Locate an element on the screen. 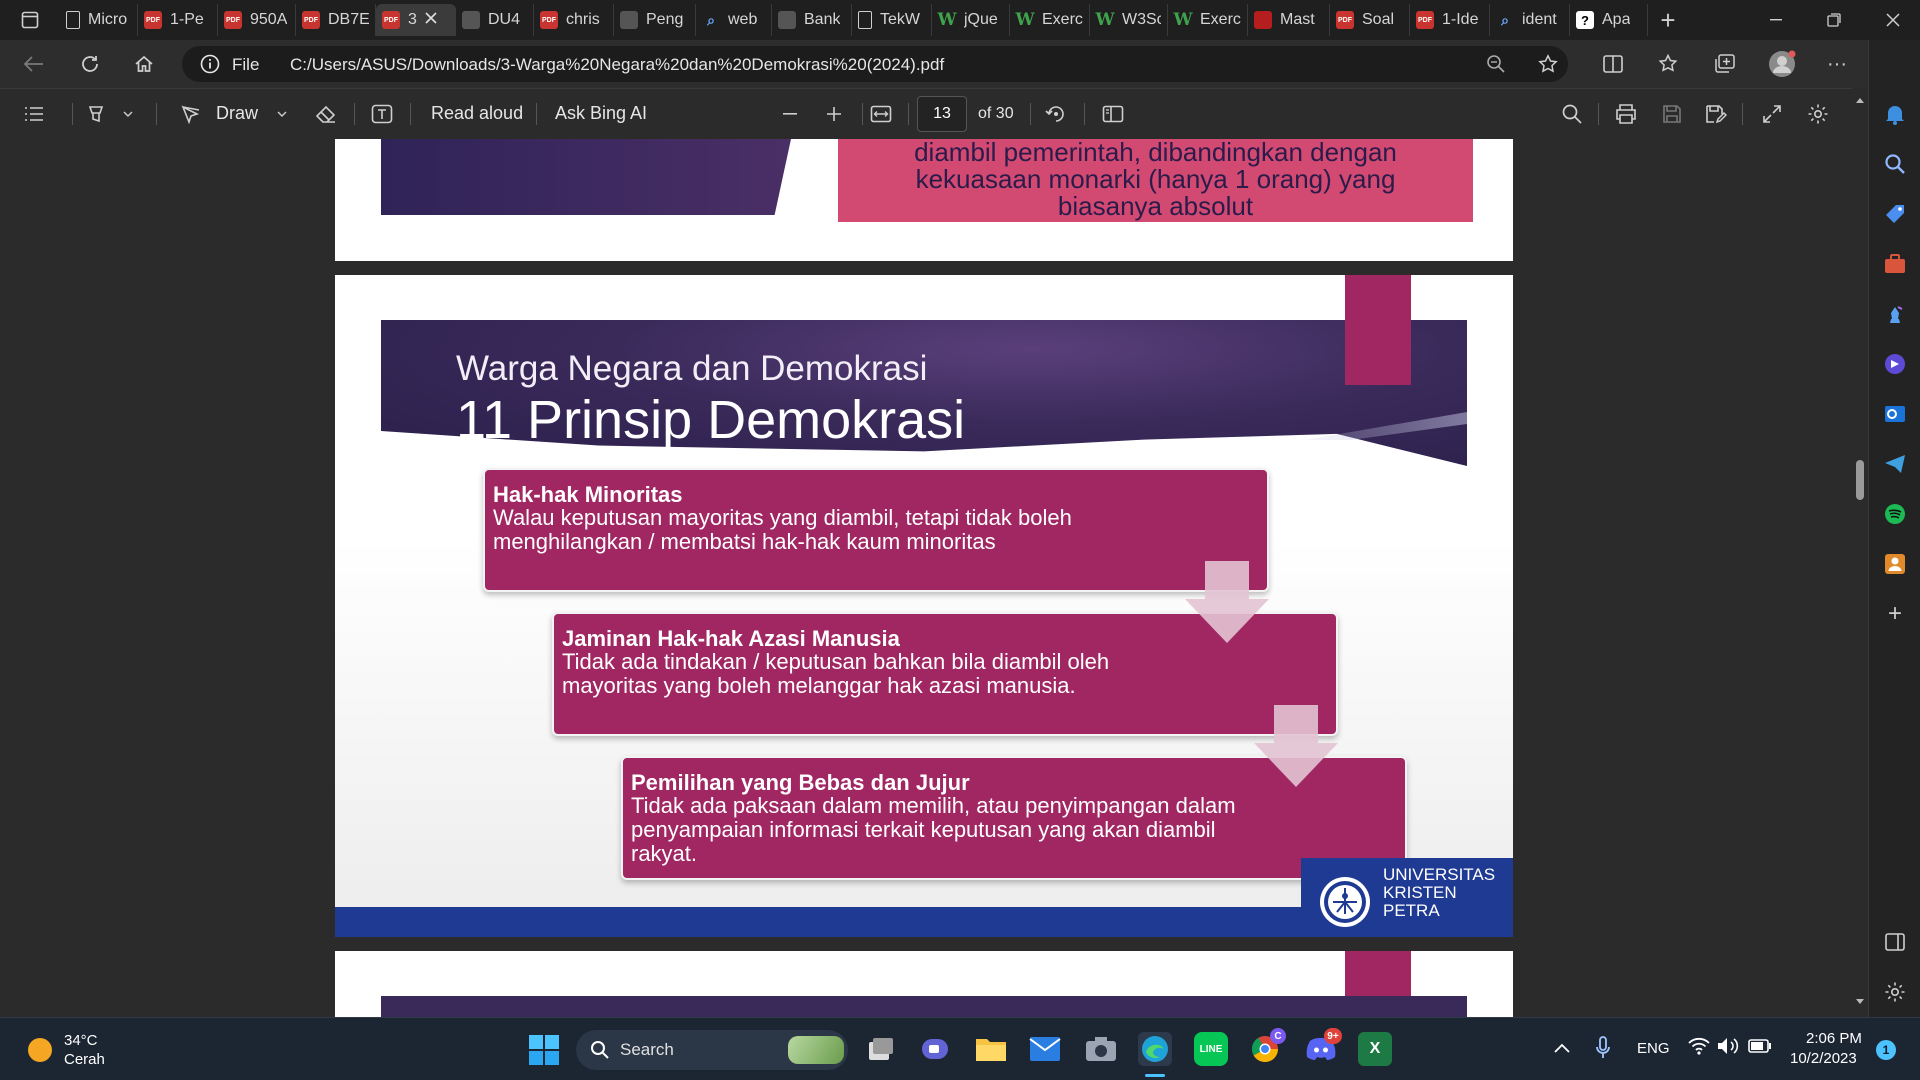 This screenshot has width=1920, height=1080. info-icon is located at coordinates (210, 64).